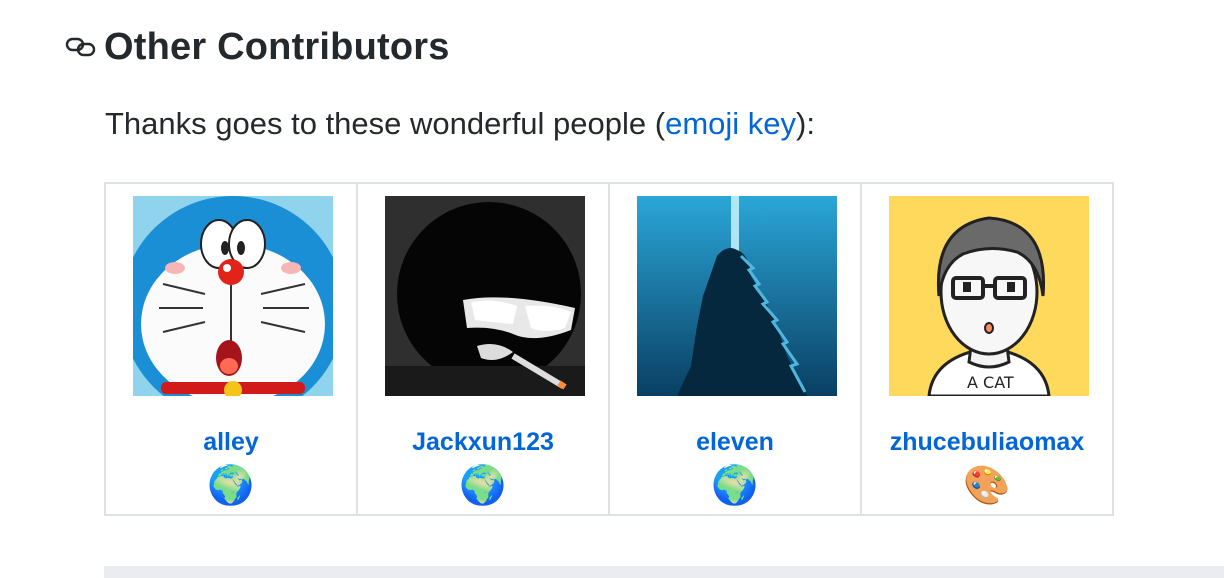  I want to click on contributor-name: zhucebuliaomax, so click(987, 442).